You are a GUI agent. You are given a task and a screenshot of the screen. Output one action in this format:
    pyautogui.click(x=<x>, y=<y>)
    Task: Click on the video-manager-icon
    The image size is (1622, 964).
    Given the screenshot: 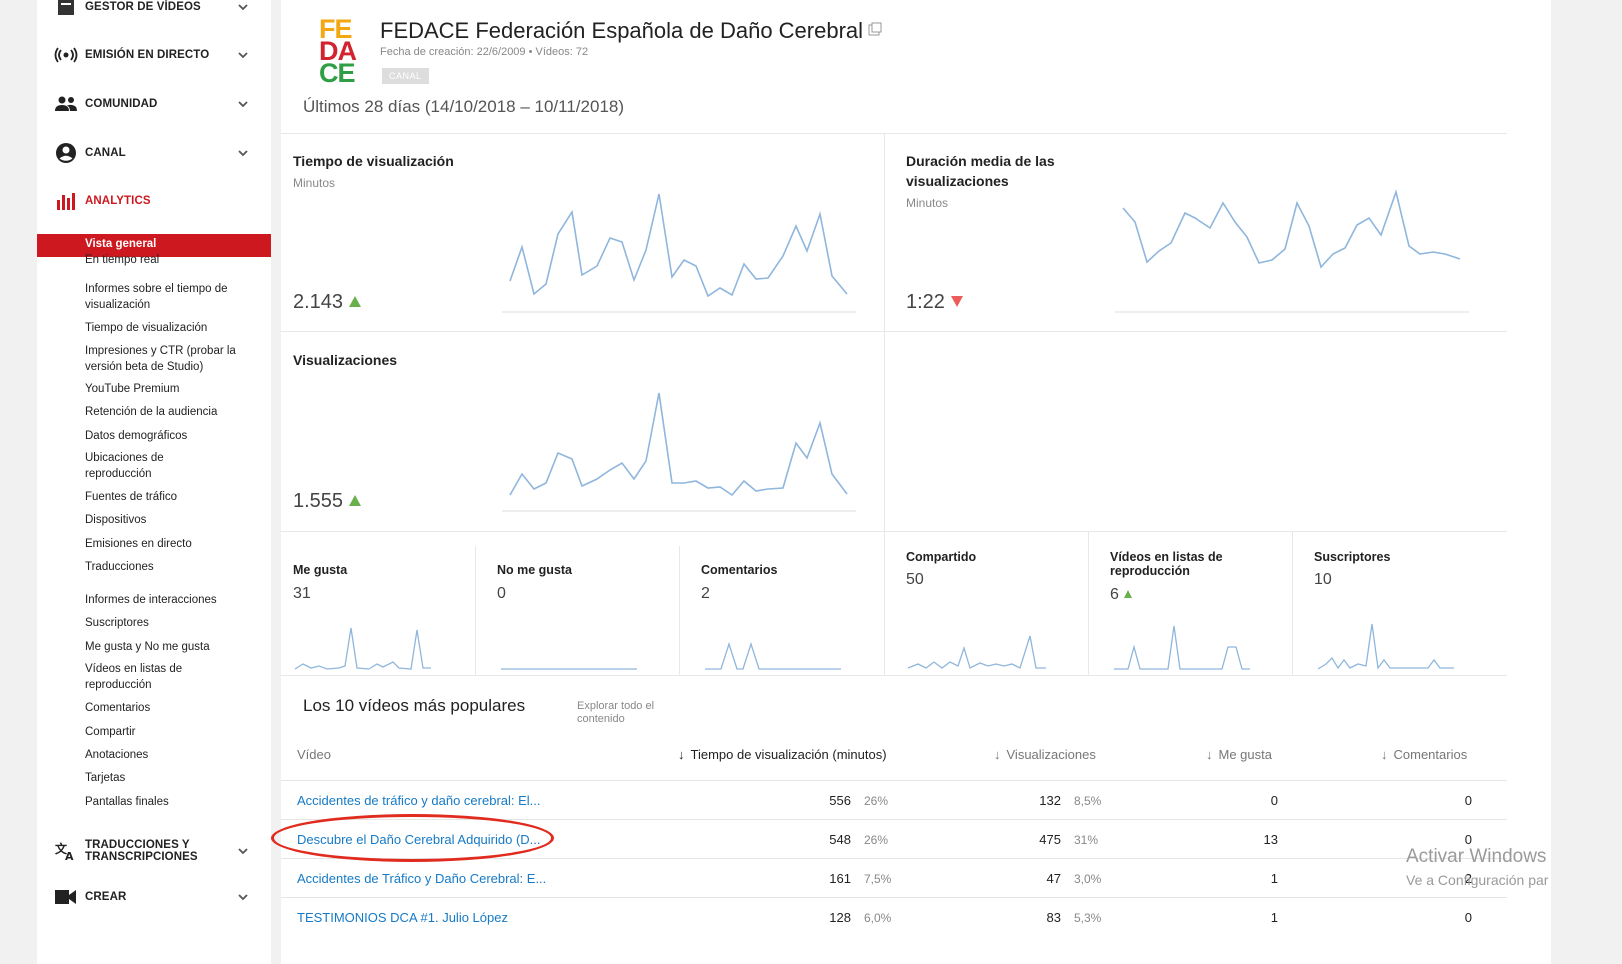 What is the action you would take?
    pyautogui.click(x=66, y=9)
    